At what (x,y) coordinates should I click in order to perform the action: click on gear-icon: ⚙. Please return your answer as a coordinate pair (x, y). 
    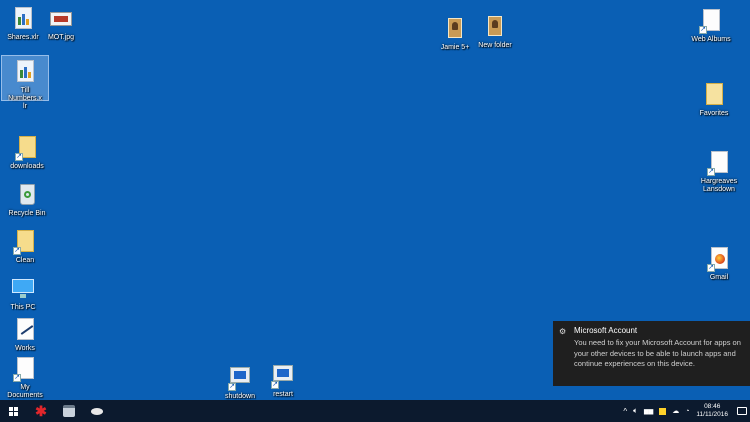
    Looking at the image, I should click on (563, 331).